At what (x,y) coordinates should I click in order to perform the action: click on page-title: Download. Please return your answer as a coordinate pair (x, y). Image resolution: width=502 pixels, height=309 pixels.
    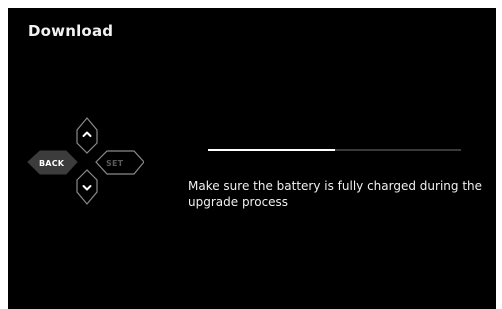
    Looking at the image, I should click on (71, 31).